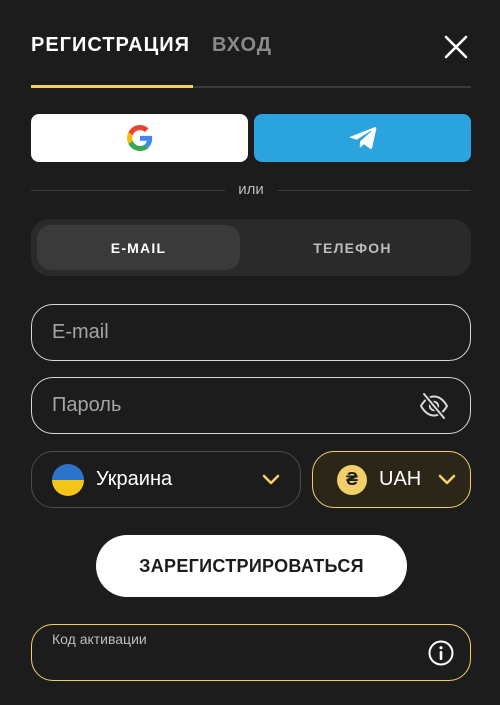  I want to click on activation-code-input, so click(237, 660).